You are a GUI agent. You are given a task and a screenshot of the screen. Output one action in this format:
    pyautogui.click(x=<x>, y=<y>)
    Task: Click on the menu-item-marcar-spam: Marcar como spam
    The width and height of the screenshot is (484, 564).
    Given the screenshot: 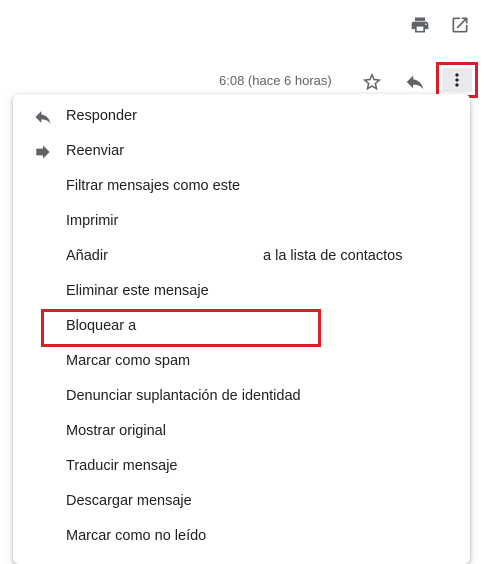 What is the action you would take?
    pyautogui.click(x=241, y=361)
    